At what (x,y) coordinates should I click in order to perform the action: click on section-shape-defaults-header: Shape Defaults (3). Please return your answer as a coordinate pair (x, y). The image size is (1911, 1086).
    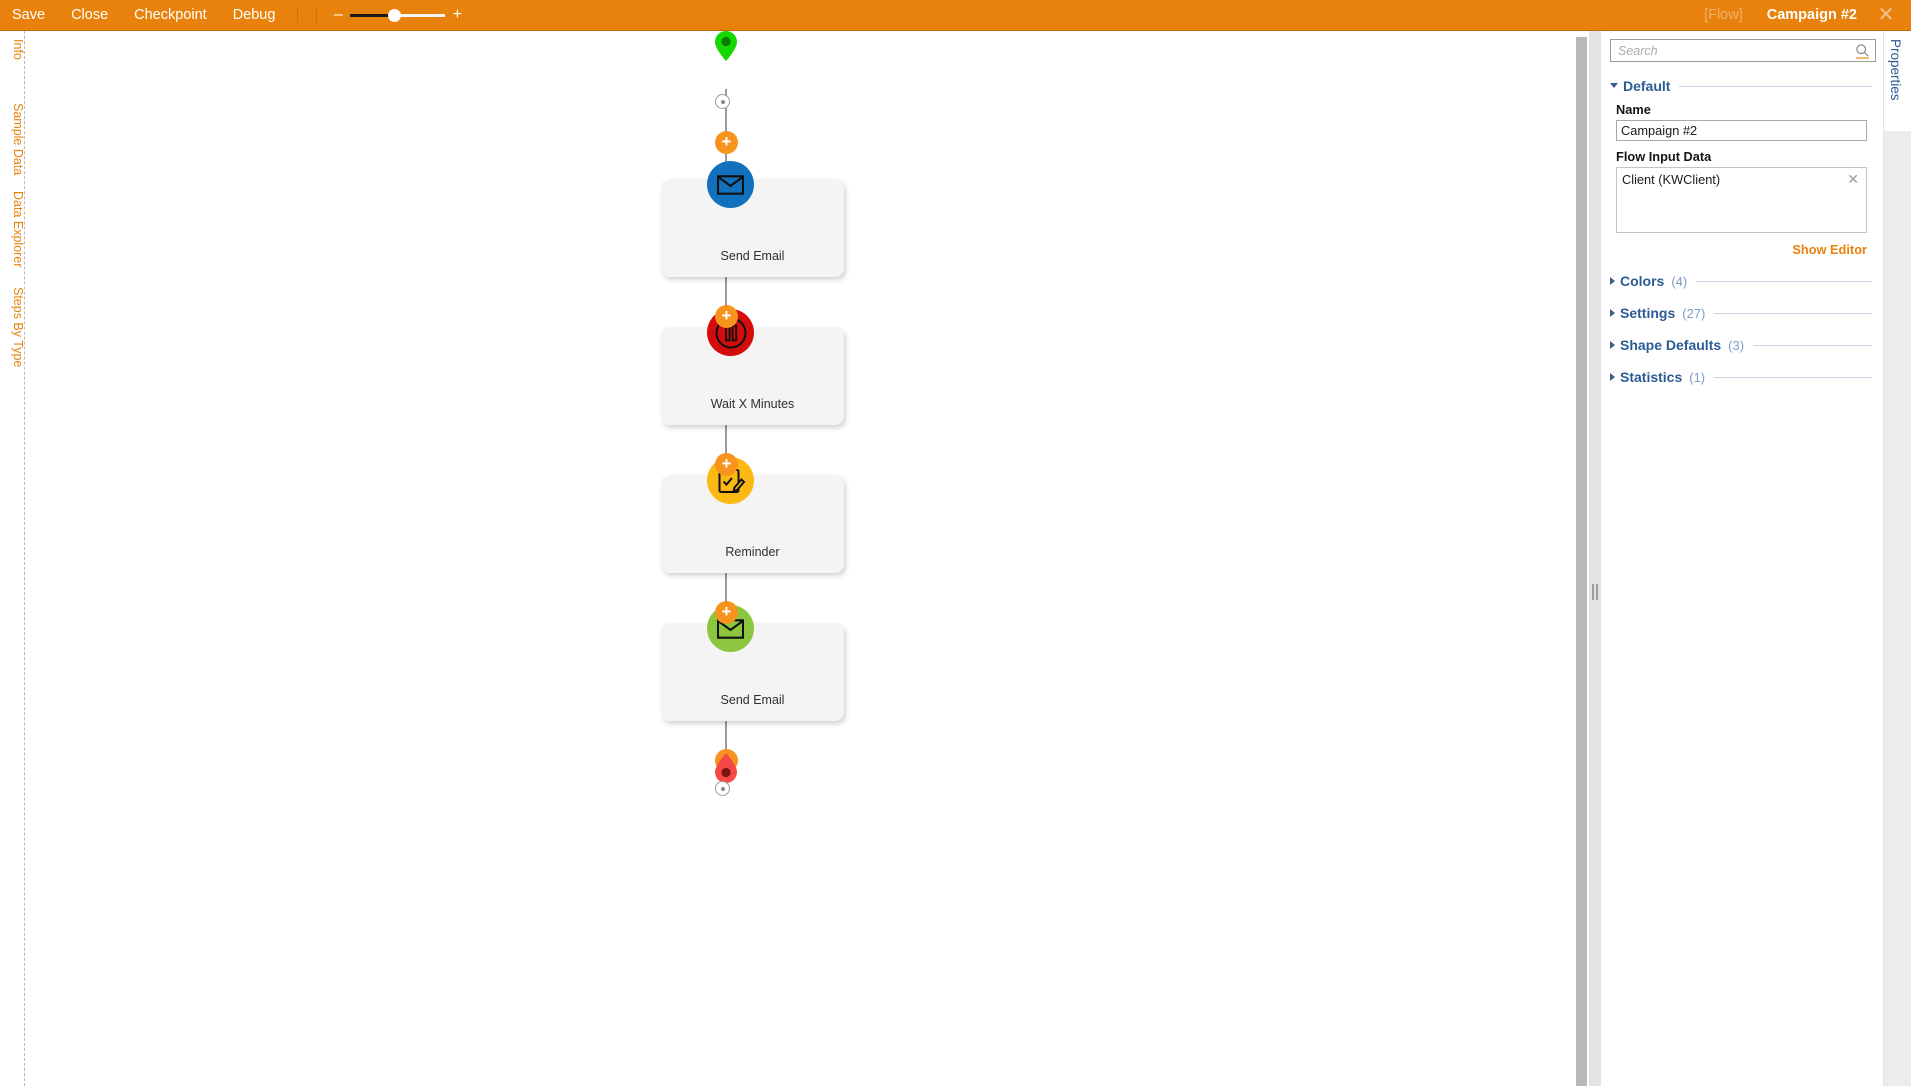
    Looking at the image, I should click on (1742, 345).